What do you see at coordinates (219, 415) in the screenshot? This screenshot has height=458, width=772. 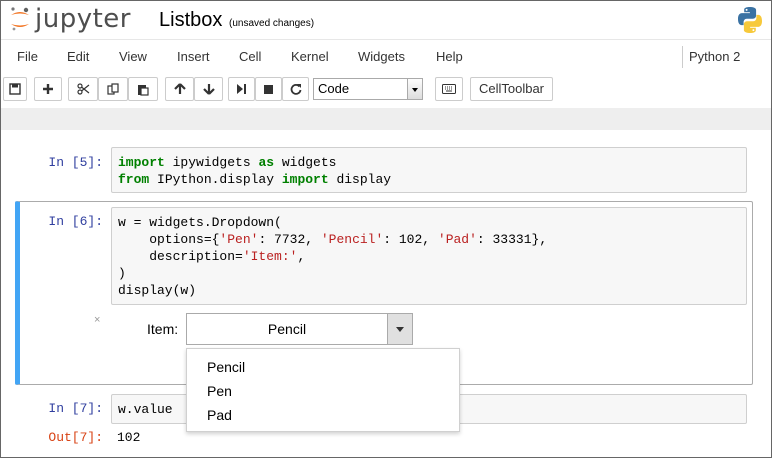 I see `dropdown-option-pad: Pad` at bounding box center [219, 415].